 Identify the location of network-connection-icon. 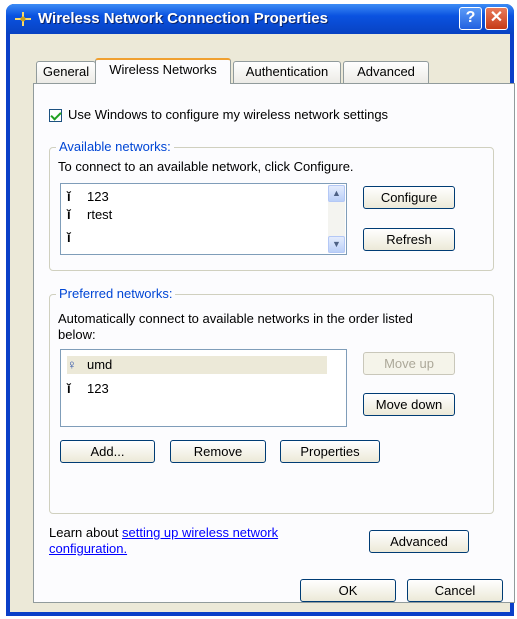
(23, 19).